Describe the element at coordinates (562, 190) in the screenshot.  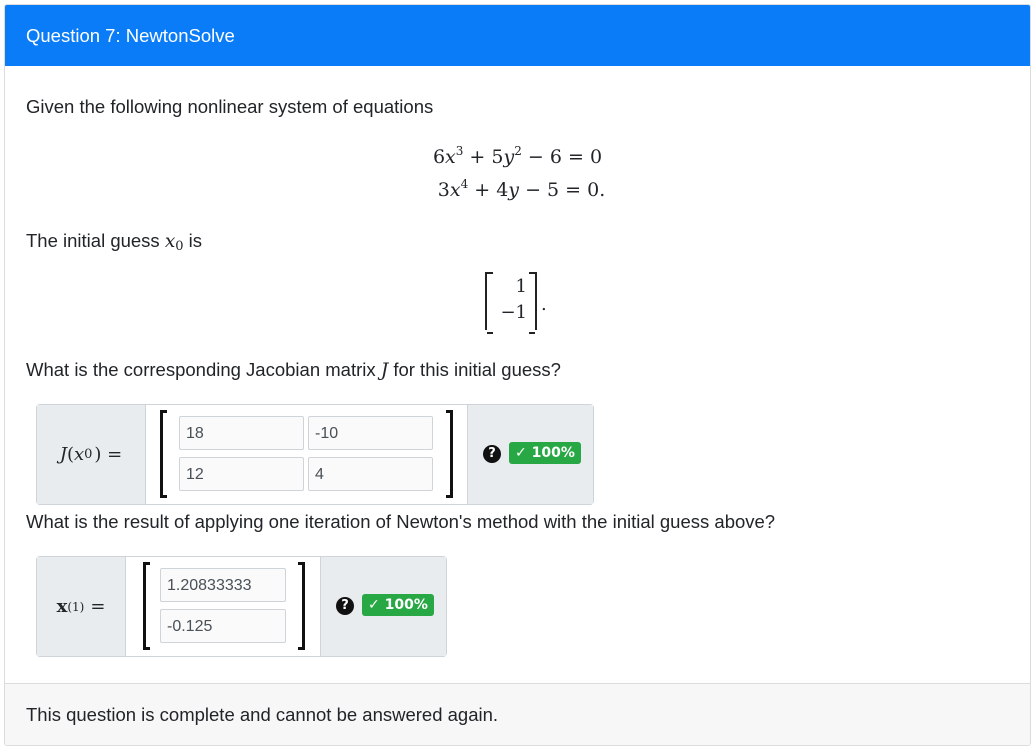
I see `eq2-rest: − 5 = 0.` at that location.